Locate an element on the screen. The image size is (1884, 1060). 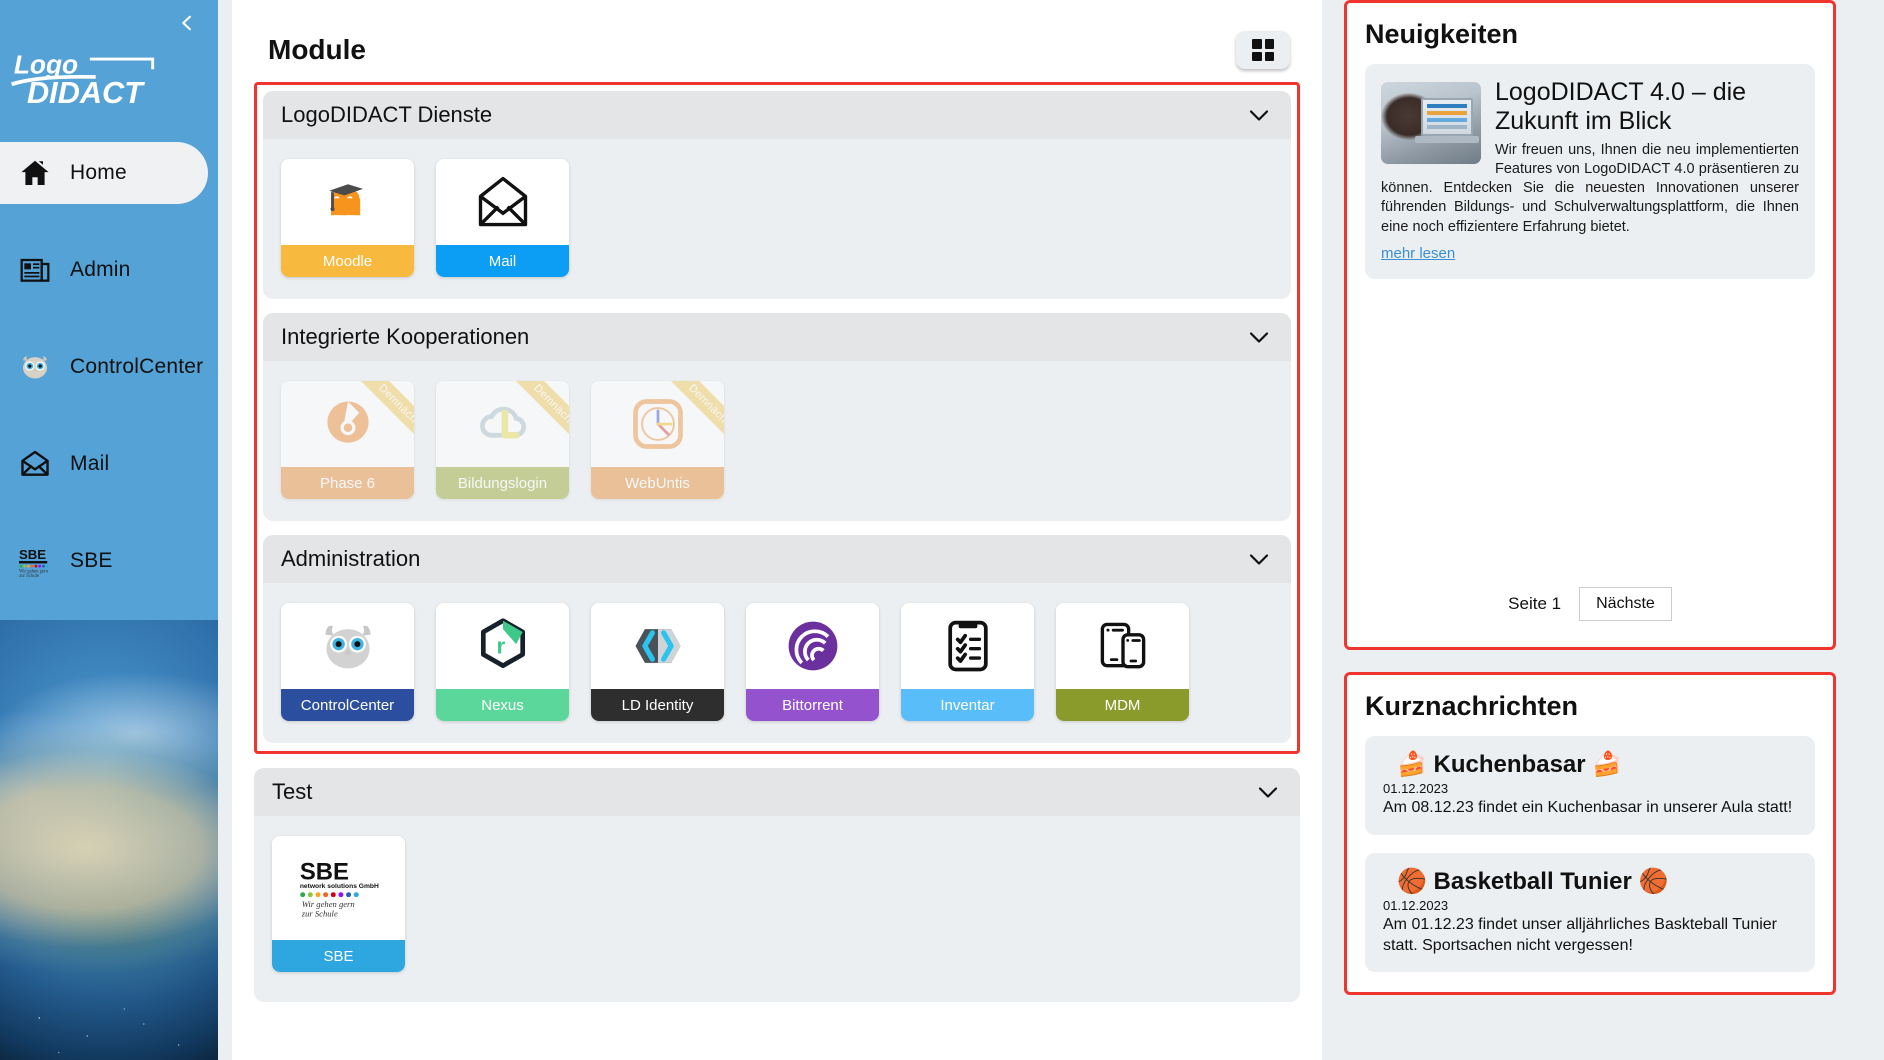
read-more-link: mehr lesen is located at coordinates (1418, 253).